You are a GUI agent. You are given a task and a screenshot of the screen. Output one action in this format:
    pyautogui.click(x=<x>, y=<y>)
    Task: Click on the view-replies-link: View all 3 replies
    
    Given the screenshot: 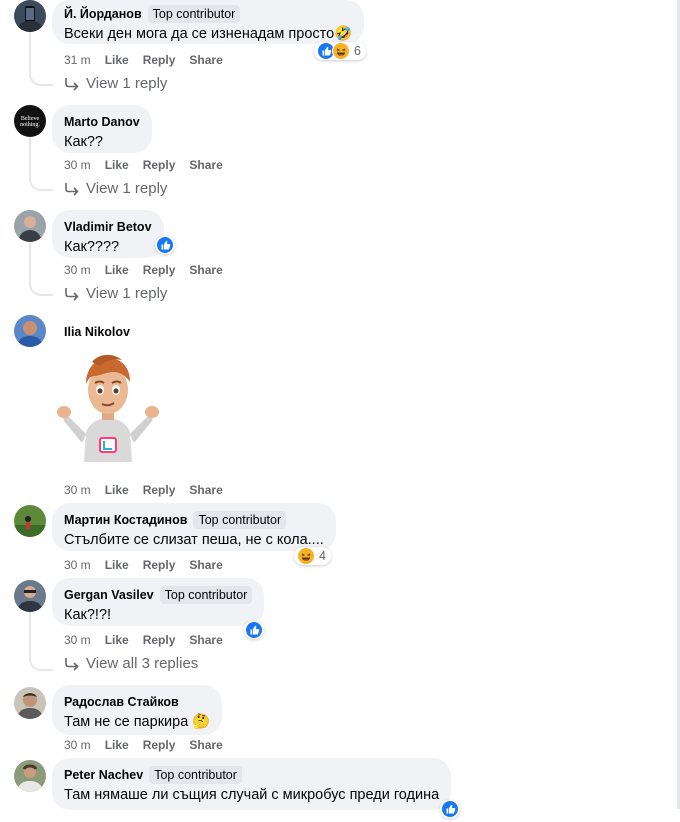 What is the action you would take?
    pyautogui.click(x=131, y=663)
    